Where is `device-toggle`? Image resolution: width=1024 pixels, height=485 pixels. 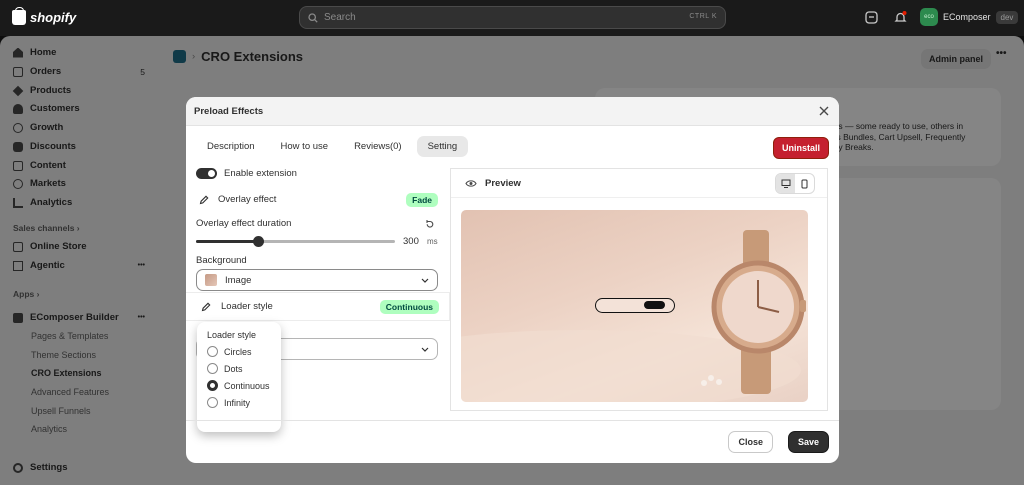
device-toggle is located at coordinates (795, 183).